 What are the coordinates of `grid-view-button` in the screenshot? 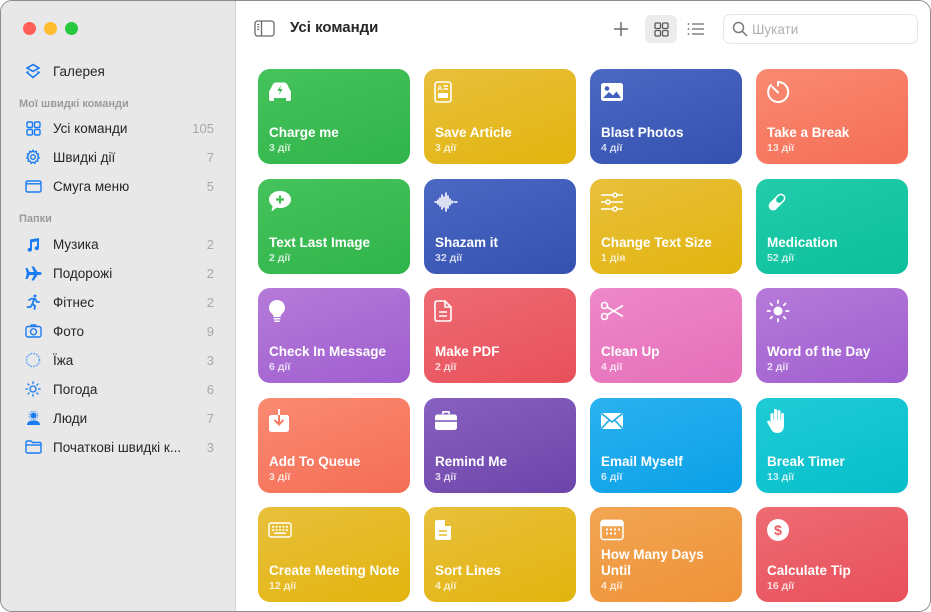 It's located at (661, 29).